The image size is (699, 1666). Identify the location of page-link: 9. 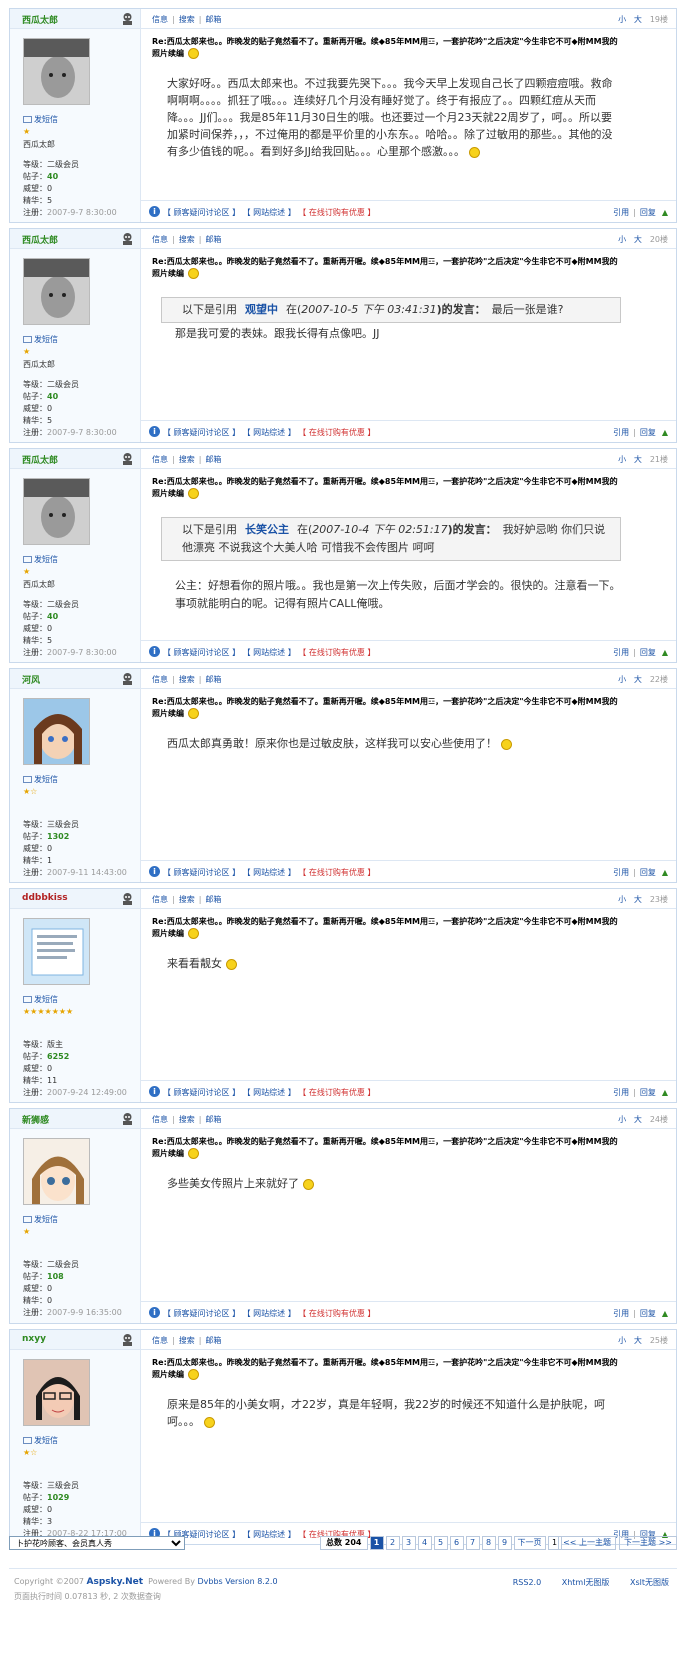
(504, 1543).